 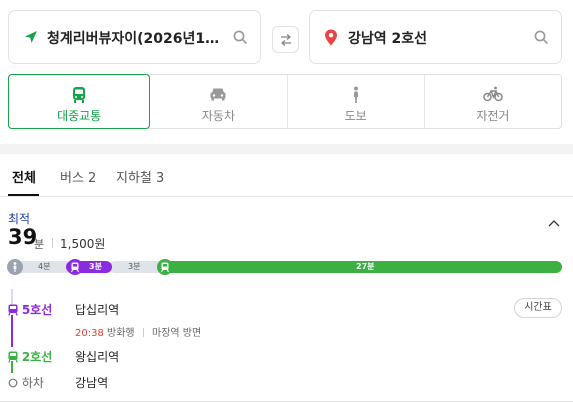 I want to click on step-line5: 5호선, so click(x=30, y=310).